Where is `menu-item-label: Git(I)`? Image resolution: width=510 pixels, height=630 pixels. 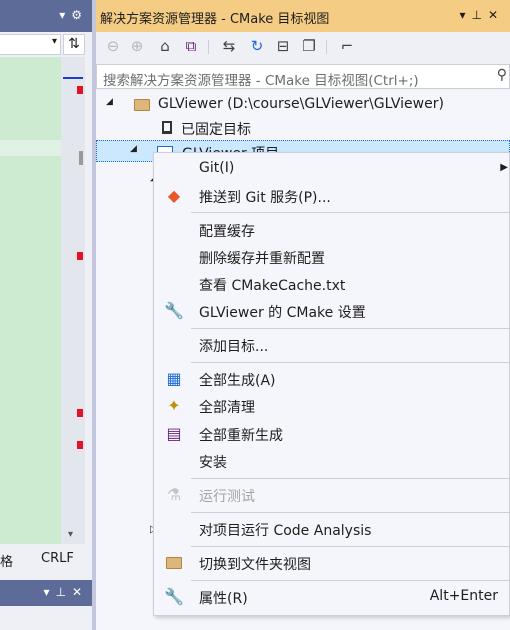 menu-item-label: Git(I) is located at coordinates (217, 168).